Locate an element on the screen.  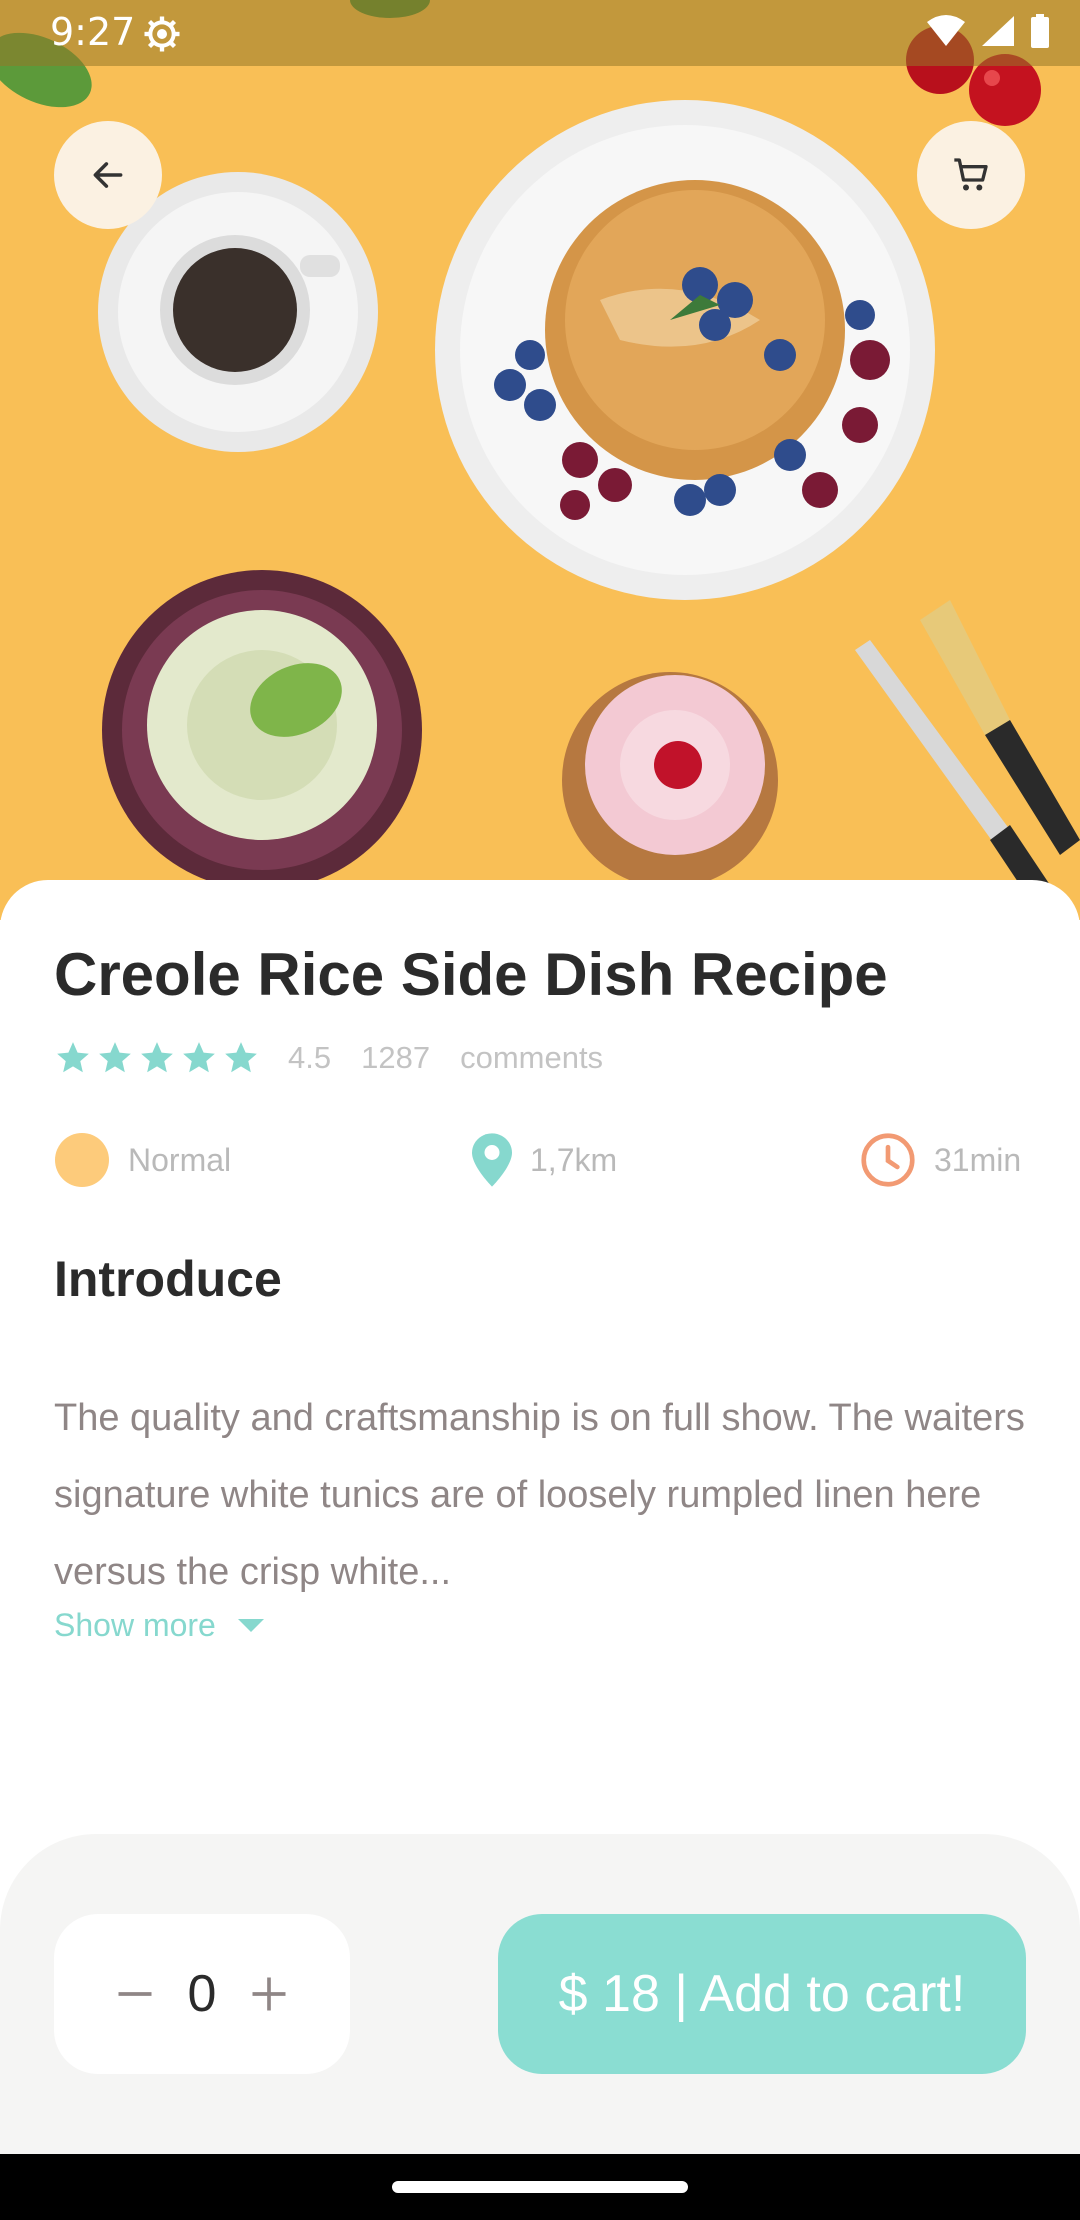
system-navigation-bar is located at coordinates (540, 2187).